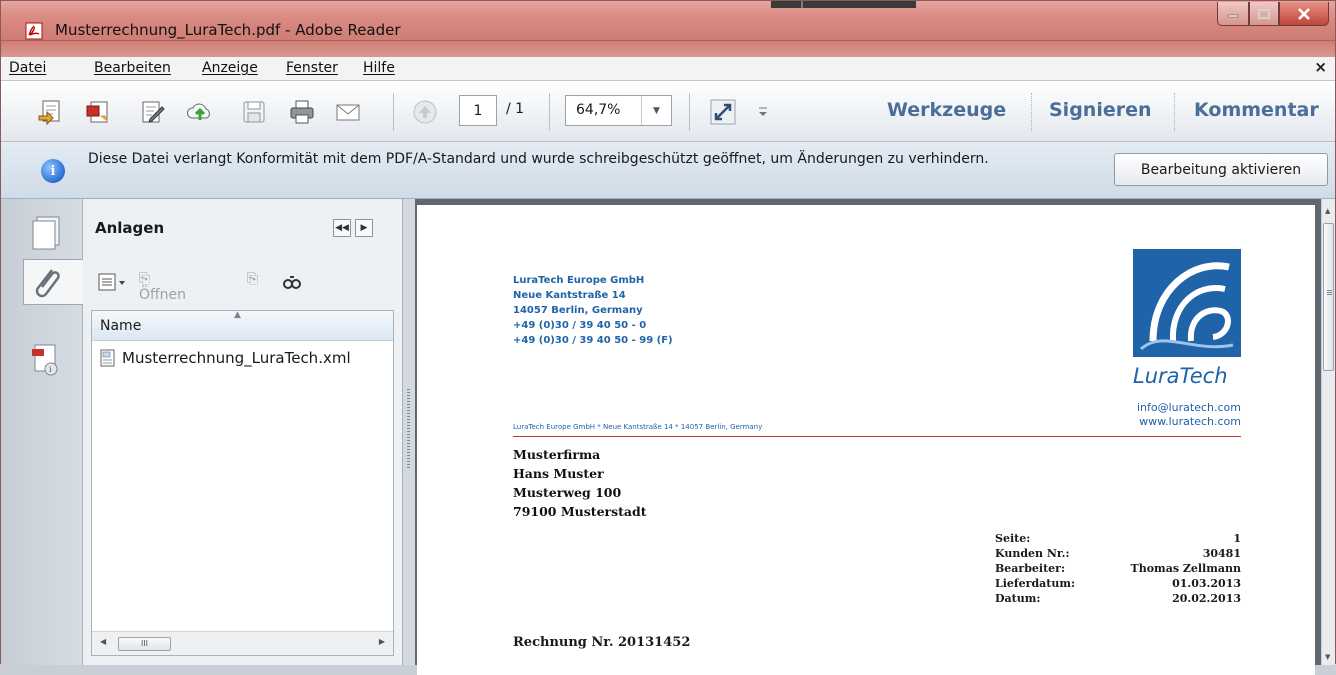 The height and width of the screenshot is (675, 1336). What do you see at coordinates (51, 112) in the screenshot?
I see `create-pdf-icon` at bounding box center [51, 112].